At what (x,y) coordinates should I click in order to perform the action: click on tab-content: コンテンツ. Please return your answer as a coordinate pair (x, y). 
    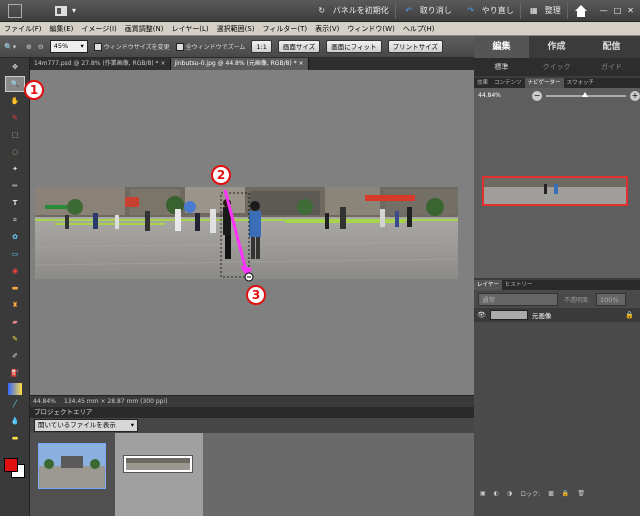
    Looking at the image, I should click on (508, 83).